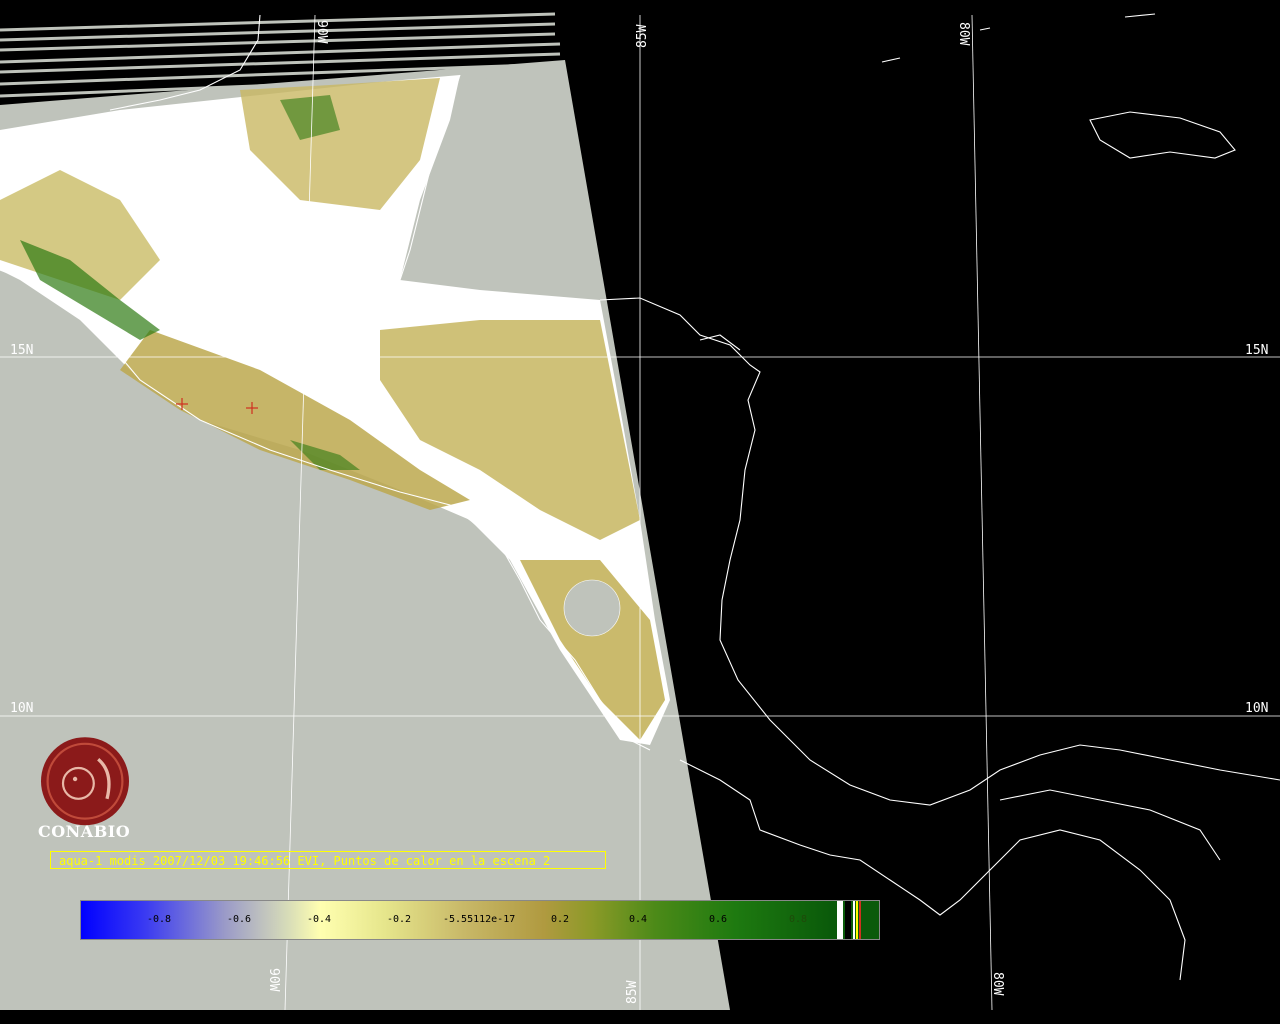  I want to click on colorbar-tick: 0.6, so click(718, 919).